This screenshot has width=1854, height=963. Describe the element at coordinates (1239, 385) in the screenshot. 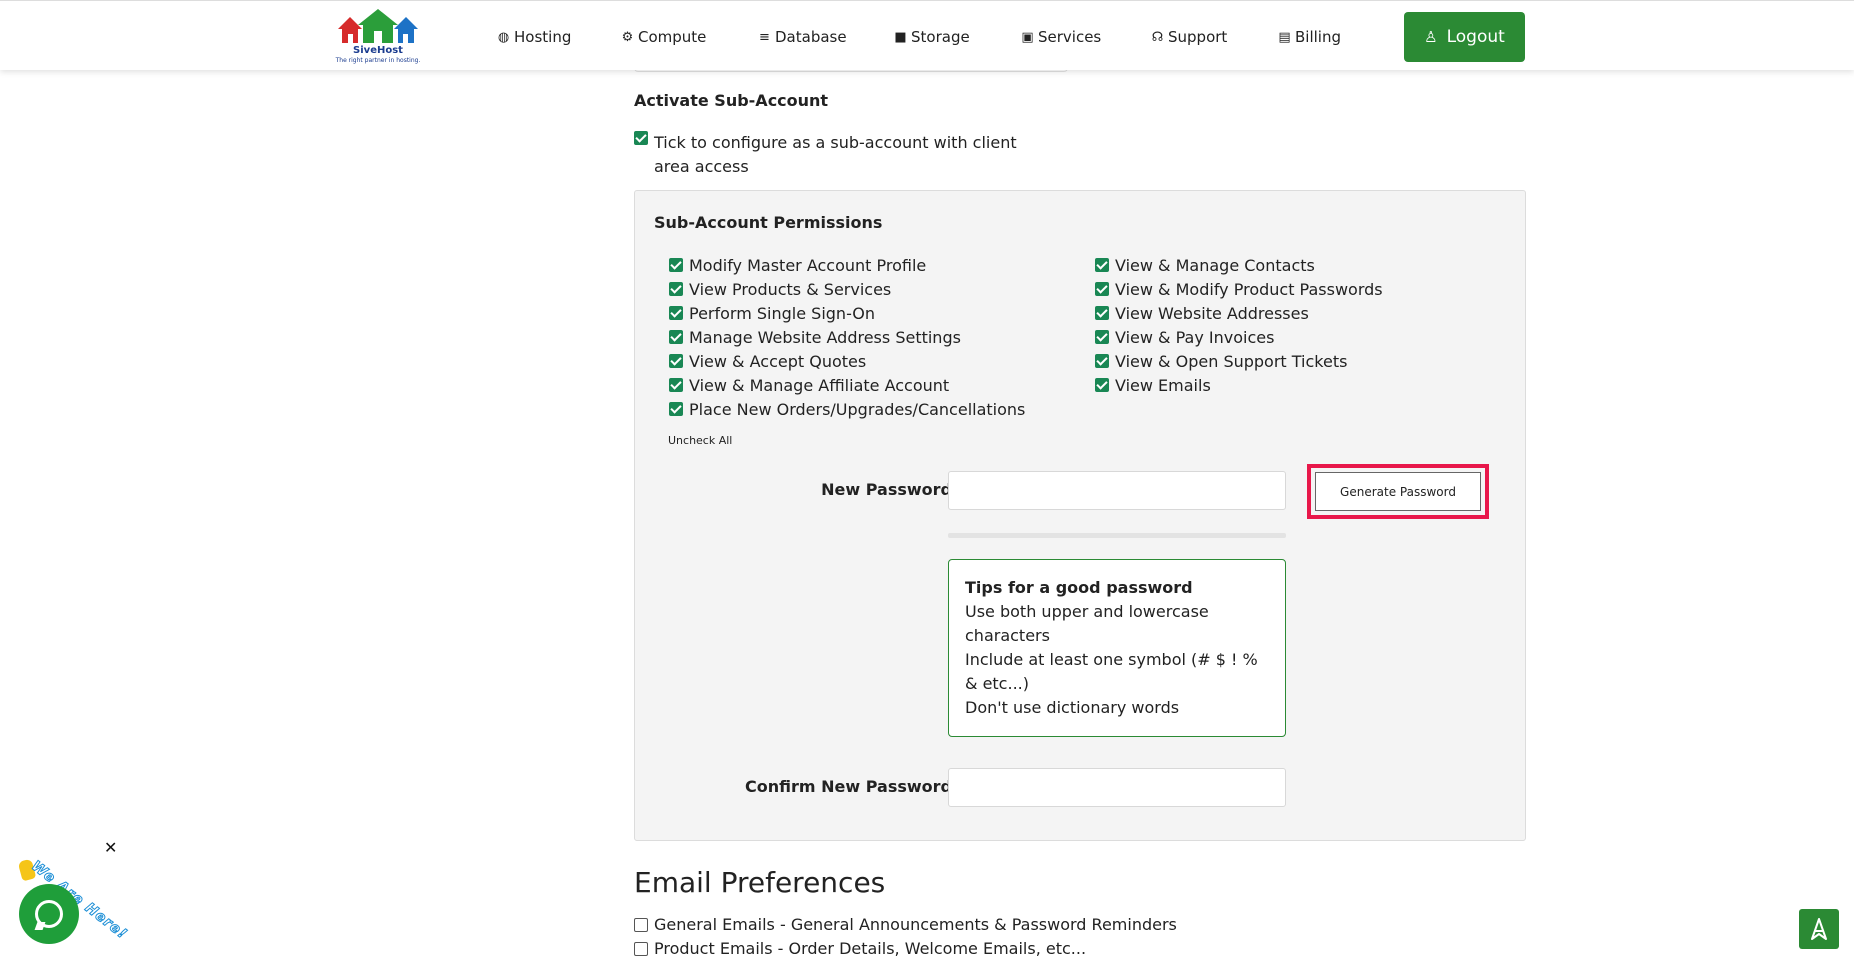

I see `permission-item: View Emails` at that location.